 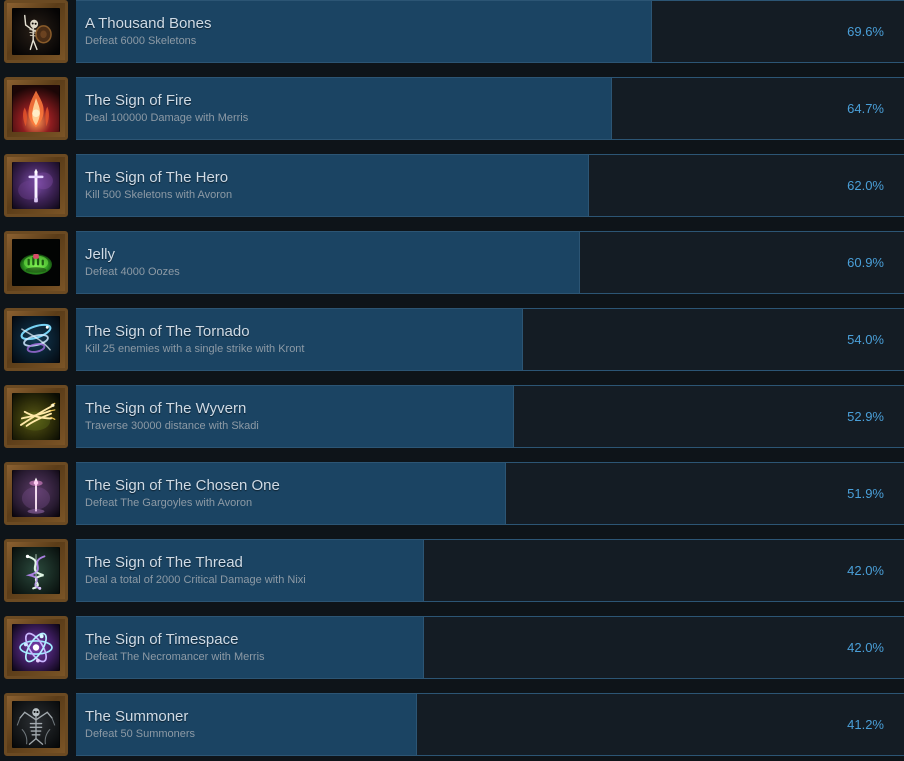 I want to click on achievement-percent: 64.7%, so click(x=865, y=108).